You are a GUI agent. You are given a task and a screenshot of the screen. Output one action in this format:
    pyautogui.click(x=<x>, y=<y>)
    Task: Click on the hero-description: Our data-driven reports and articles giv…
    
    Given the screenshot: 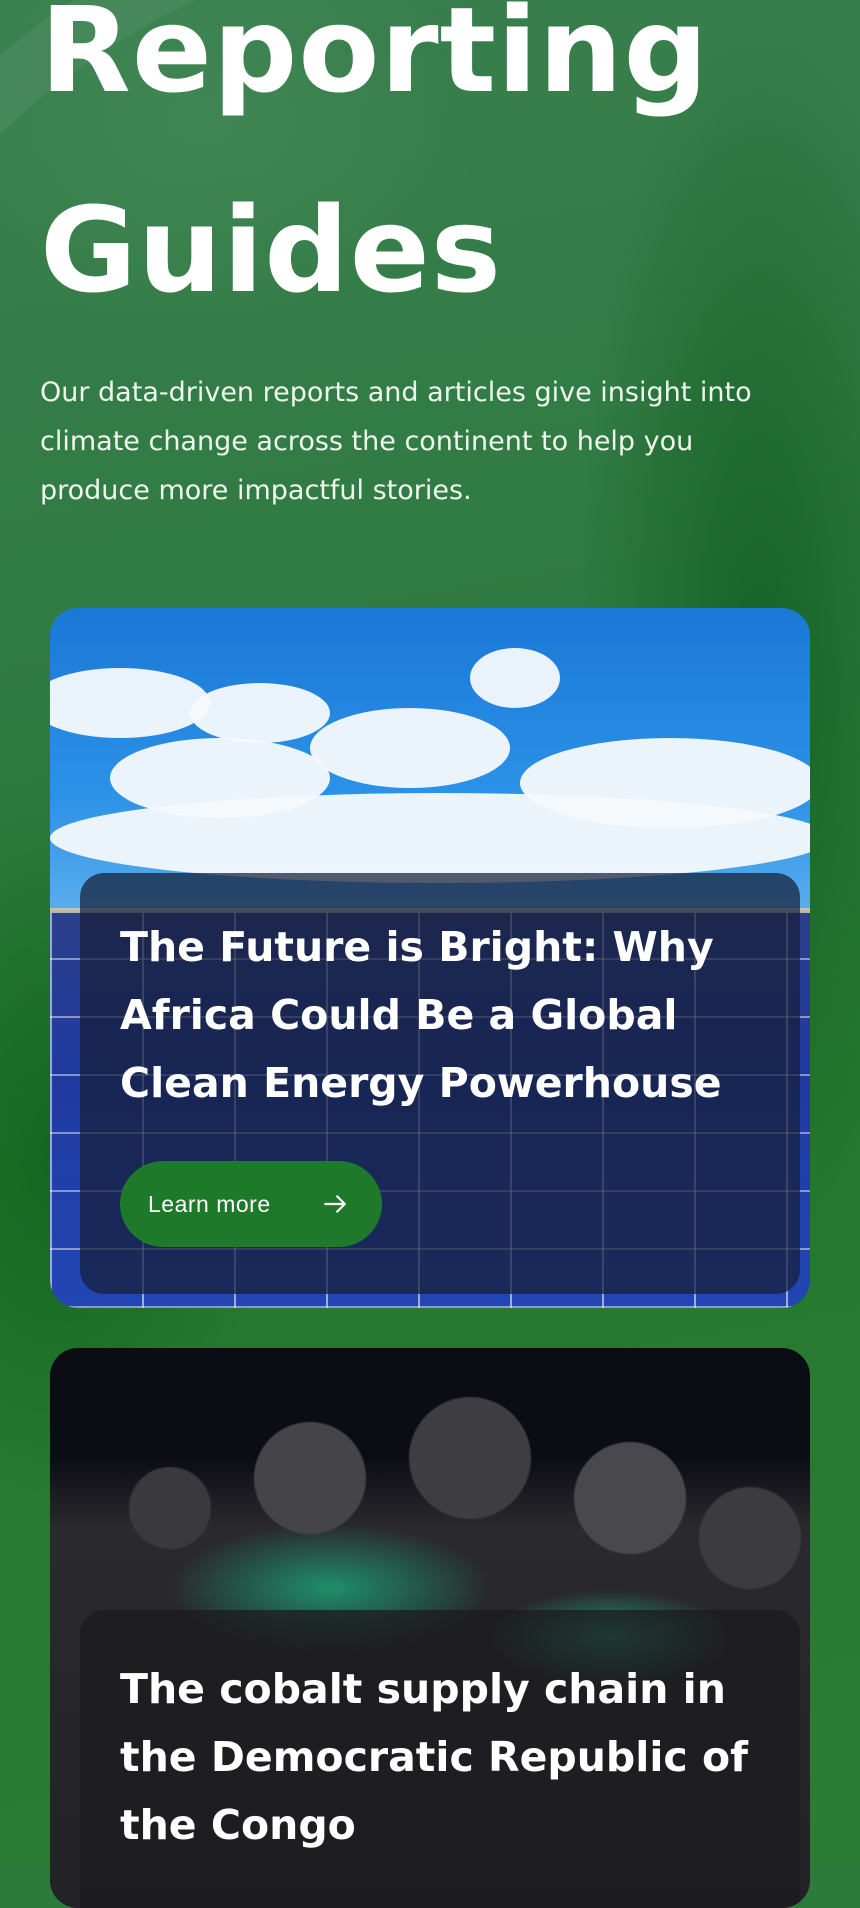 What is the action you would take?
    pyautogui.click(x=396, y=441)
    